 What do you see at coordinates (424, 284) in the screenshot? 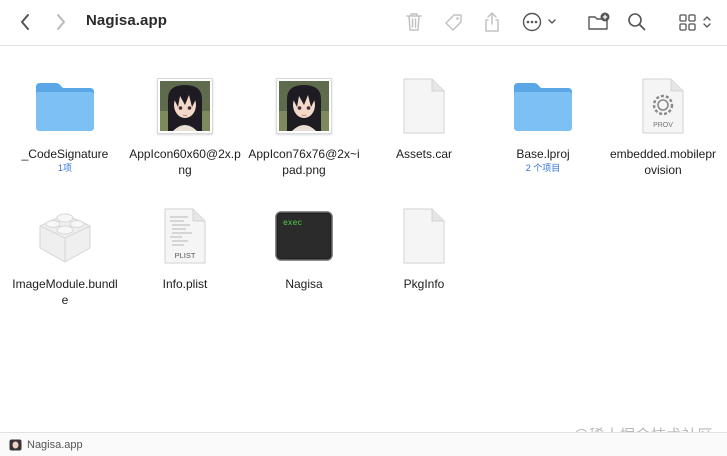
I see `file-name: PkgInfo` at bounding box center [424, 284].